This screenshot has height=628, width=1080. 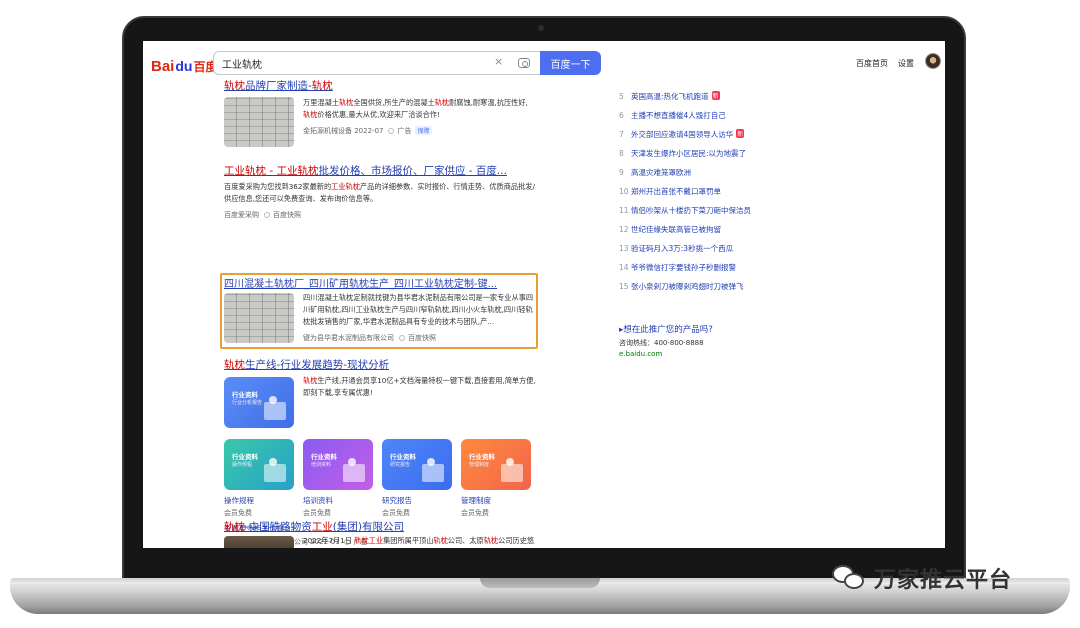 I want to click on hot-rank: 15, so click(x=624, y=286).